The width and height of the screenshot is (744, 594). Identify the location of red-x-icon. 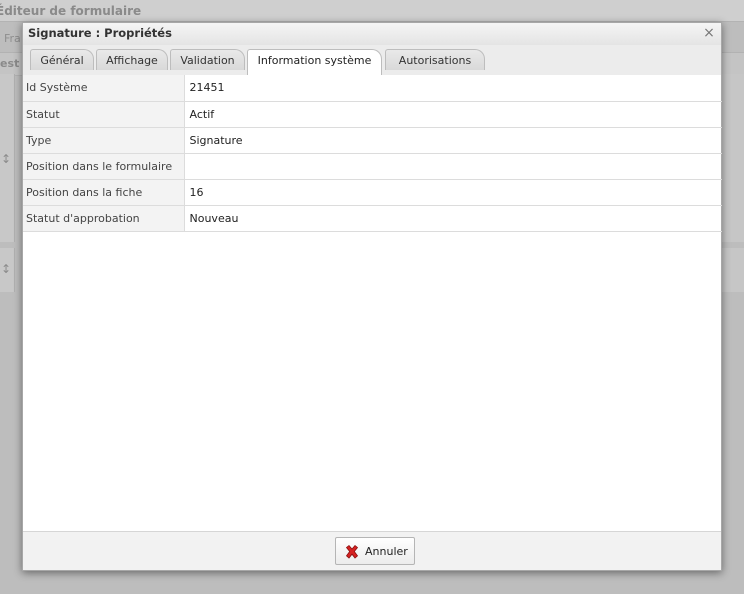
(352, 551).